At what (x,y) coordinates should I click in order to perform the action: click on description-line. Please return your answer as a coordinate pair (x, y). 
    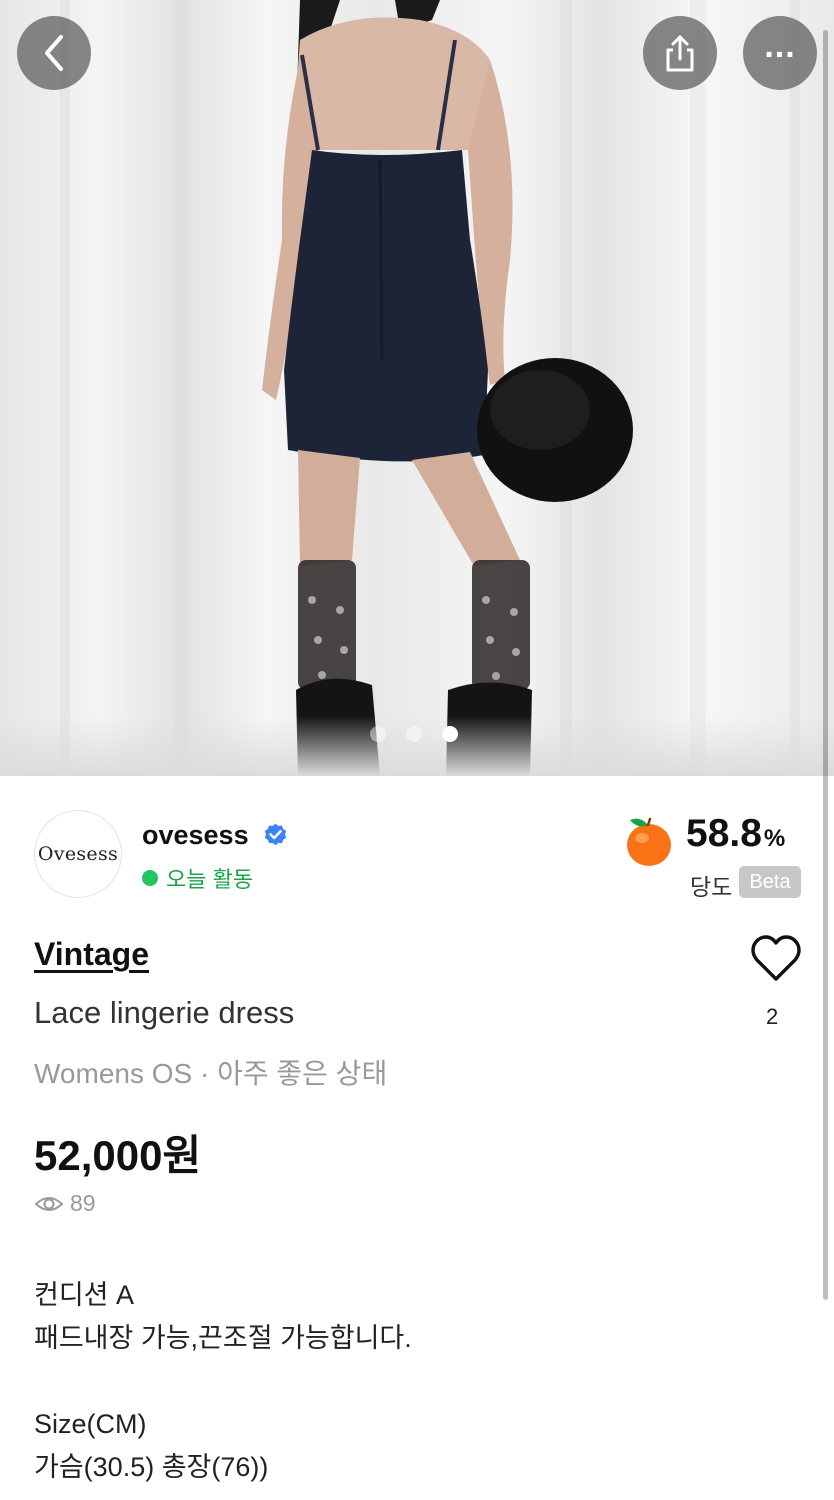
    Looking at the image, I should click on (223, 1381).